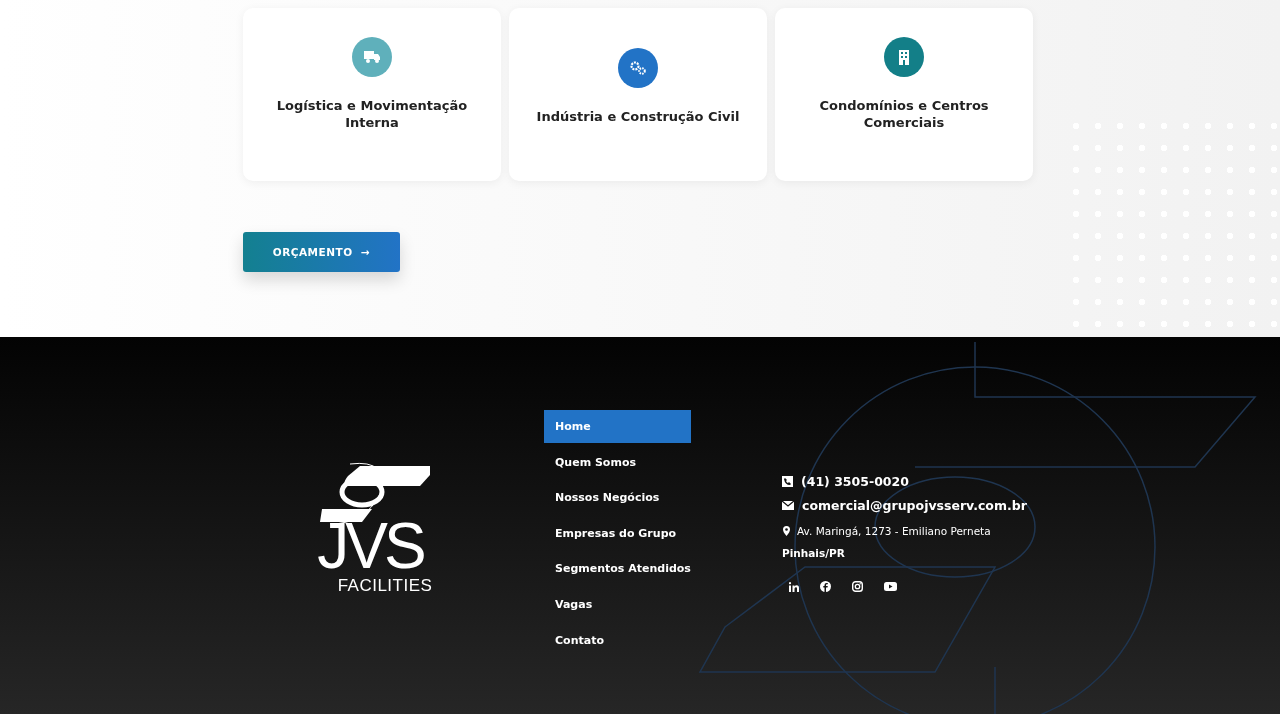 The height and width of the screenshot is (714, 1280). Describe the element at coordinates (914, 505) in the screenshot. I see `email-address: comercial@grupojvsserv.com.br` at that location.